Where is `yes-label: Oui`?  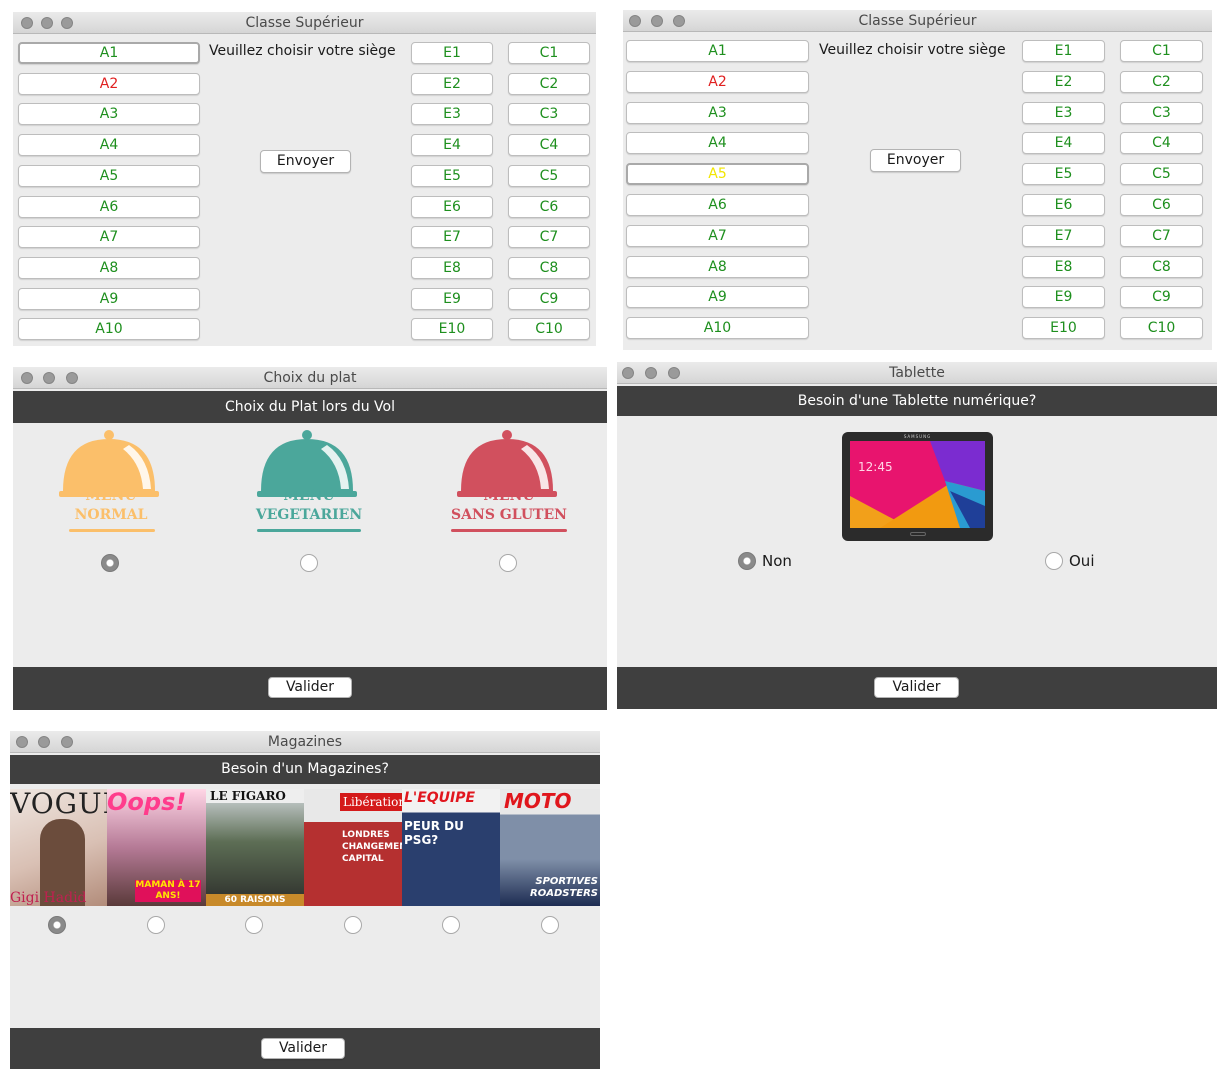 yes-label: Oui is located at coordinates (1082, 561).